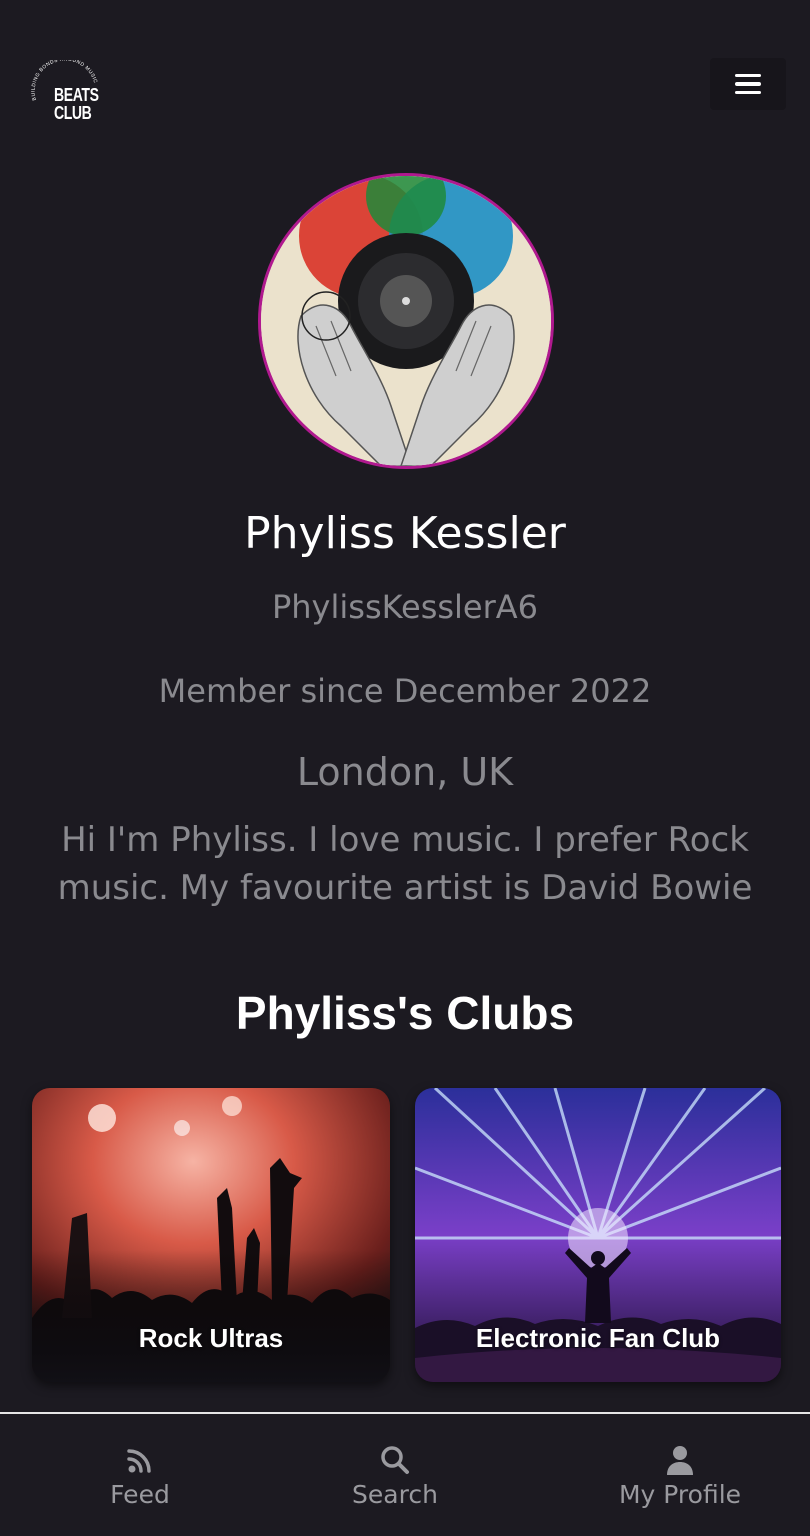  I want to click on profile-location: London, UK, so click(405, 772).